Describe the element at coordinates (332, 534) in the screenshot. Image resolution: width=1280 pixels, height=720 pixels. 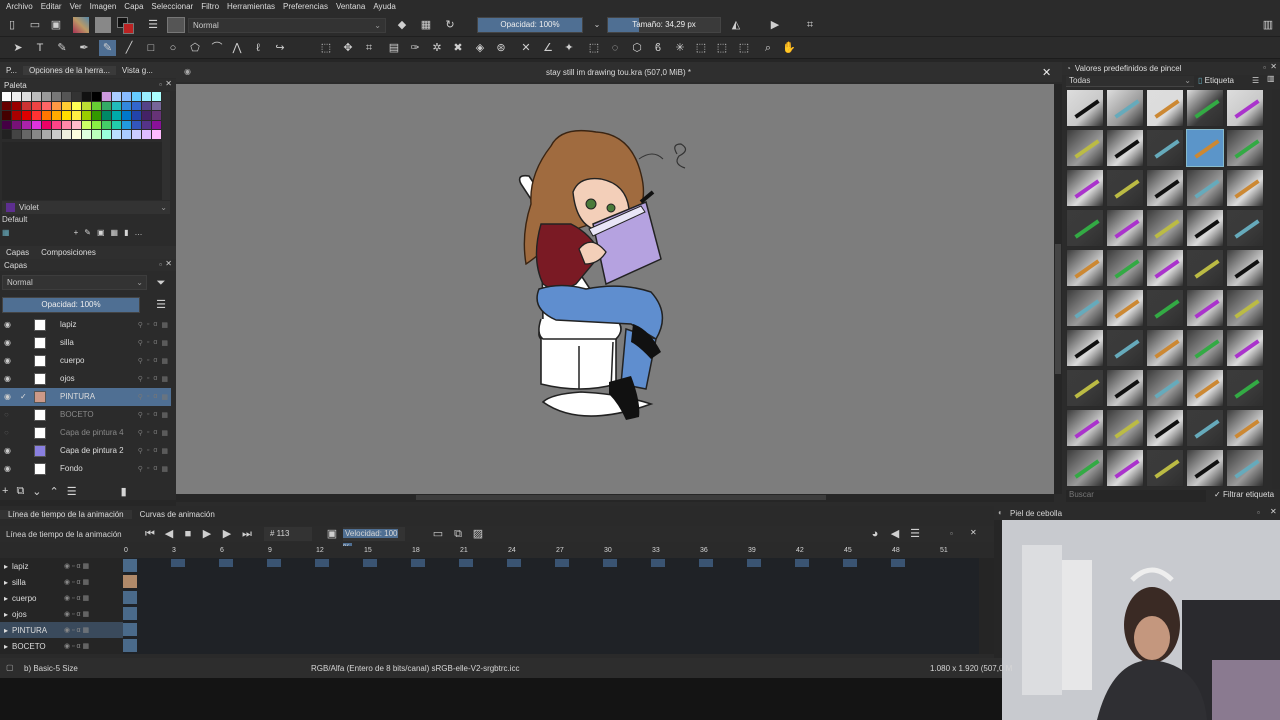
I see `fps-icon: ▣` at that location.